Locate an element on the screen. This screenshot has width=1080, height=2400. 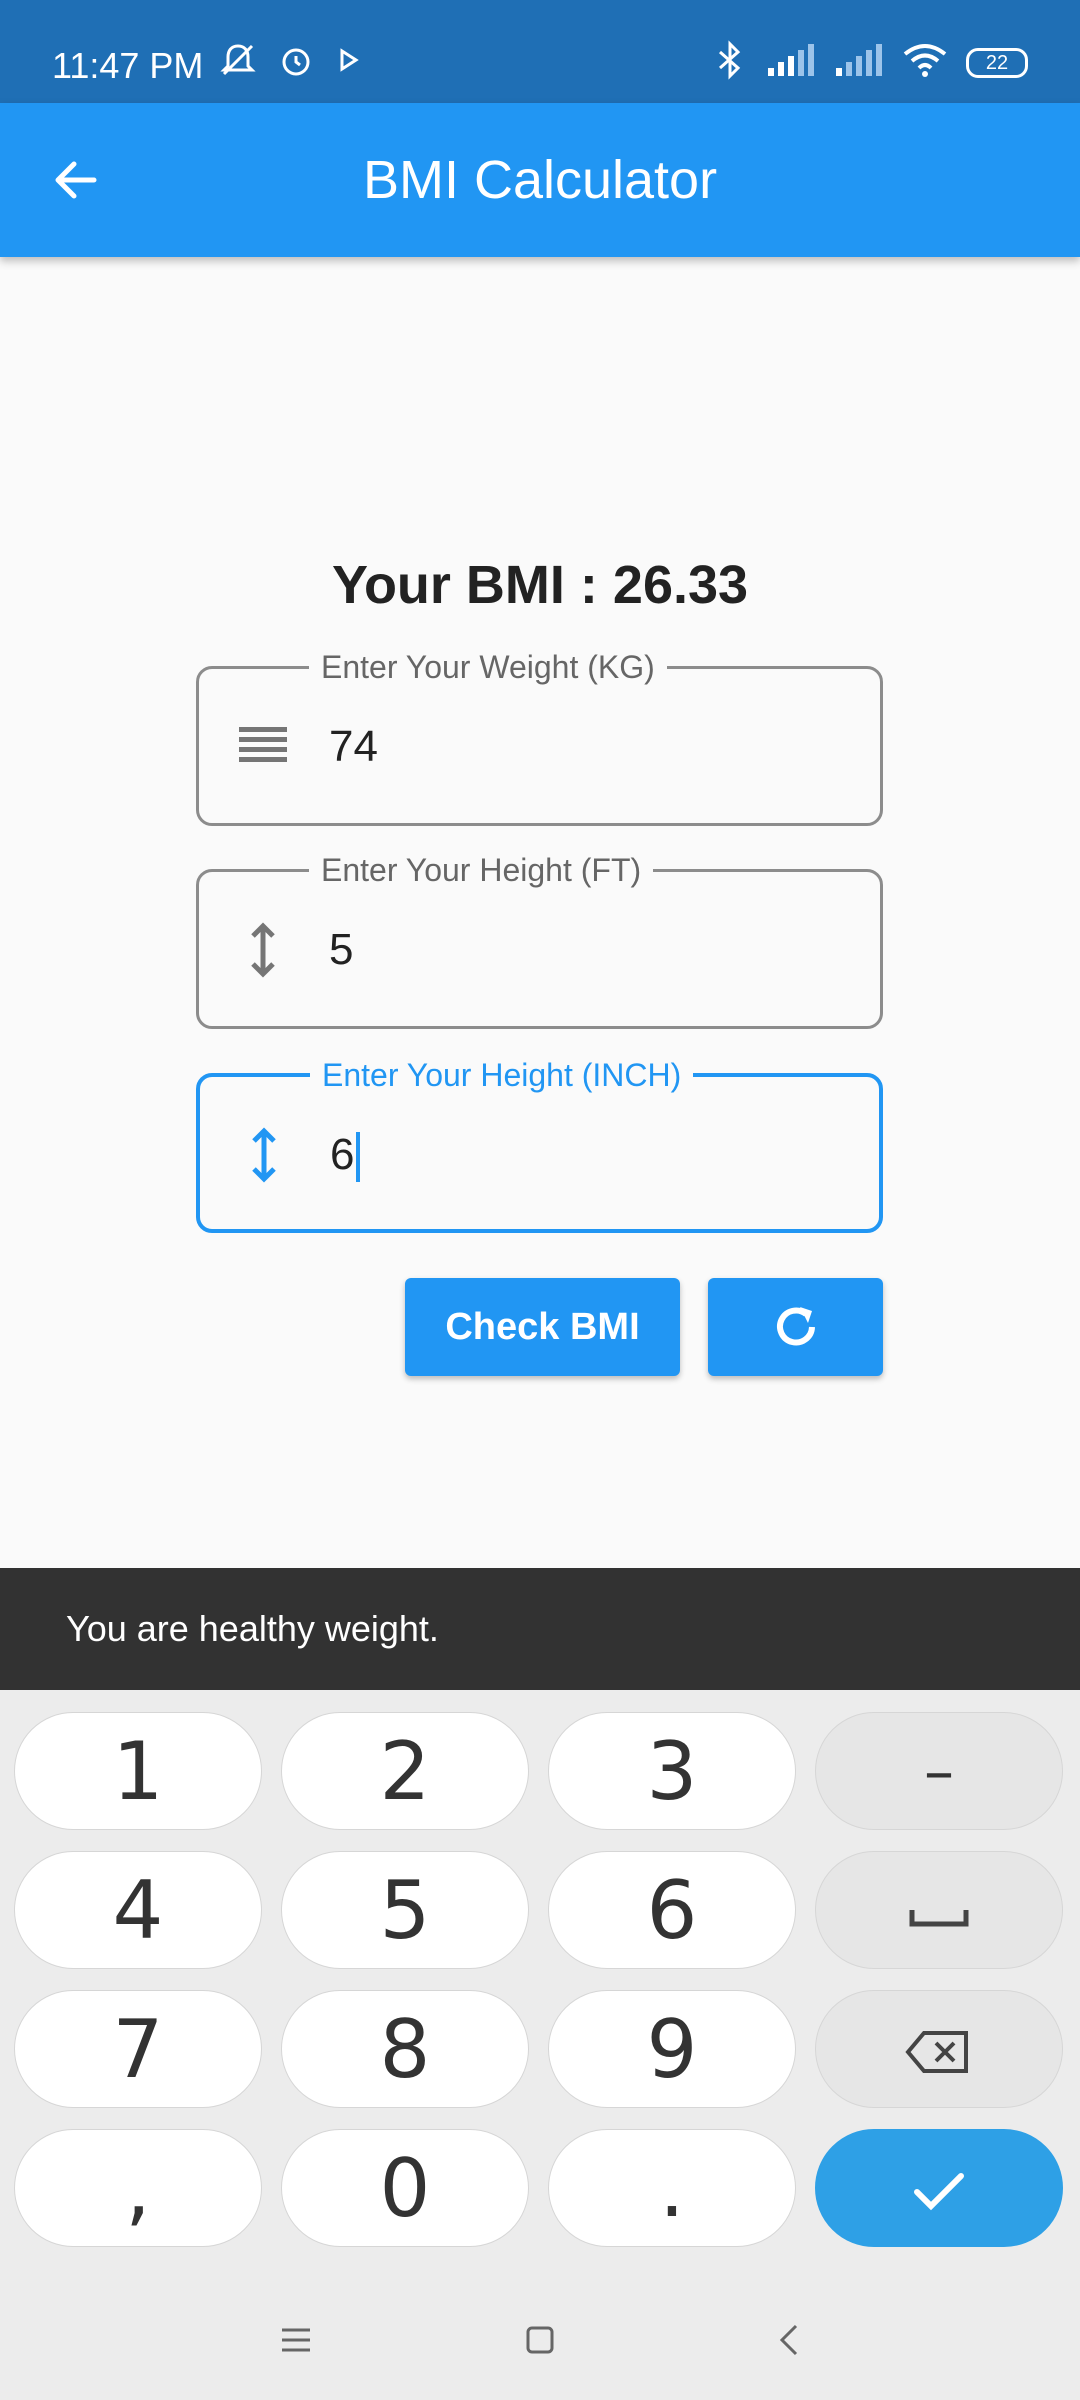
status-bar: 11:47 PM 22 is located at coordinates (540, 51).